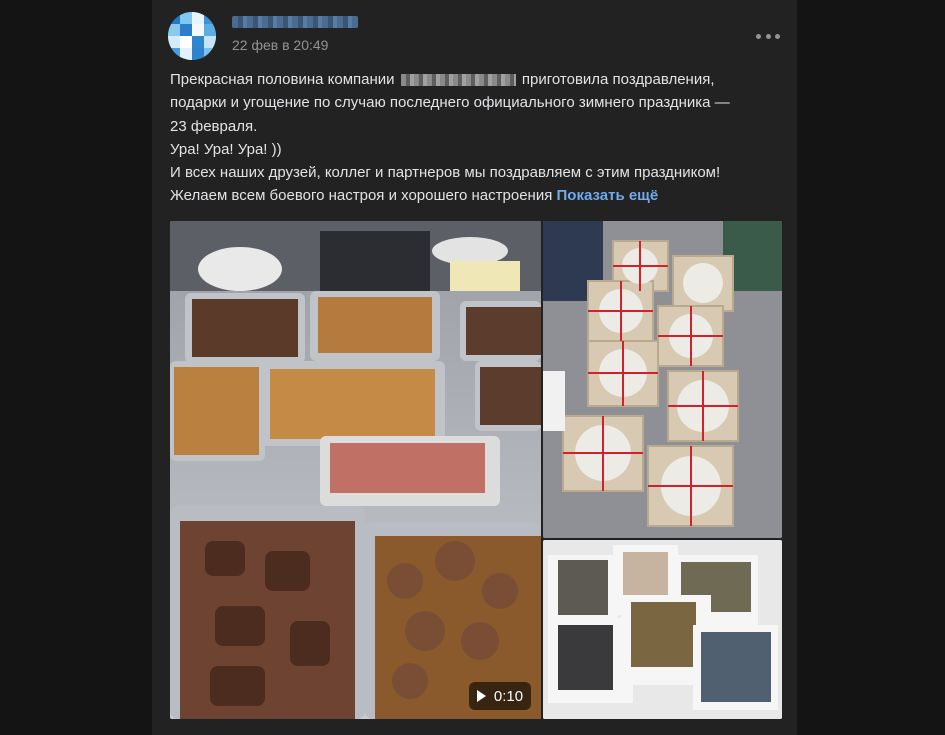  I want to click on photo-cakes, so click(662, 379).